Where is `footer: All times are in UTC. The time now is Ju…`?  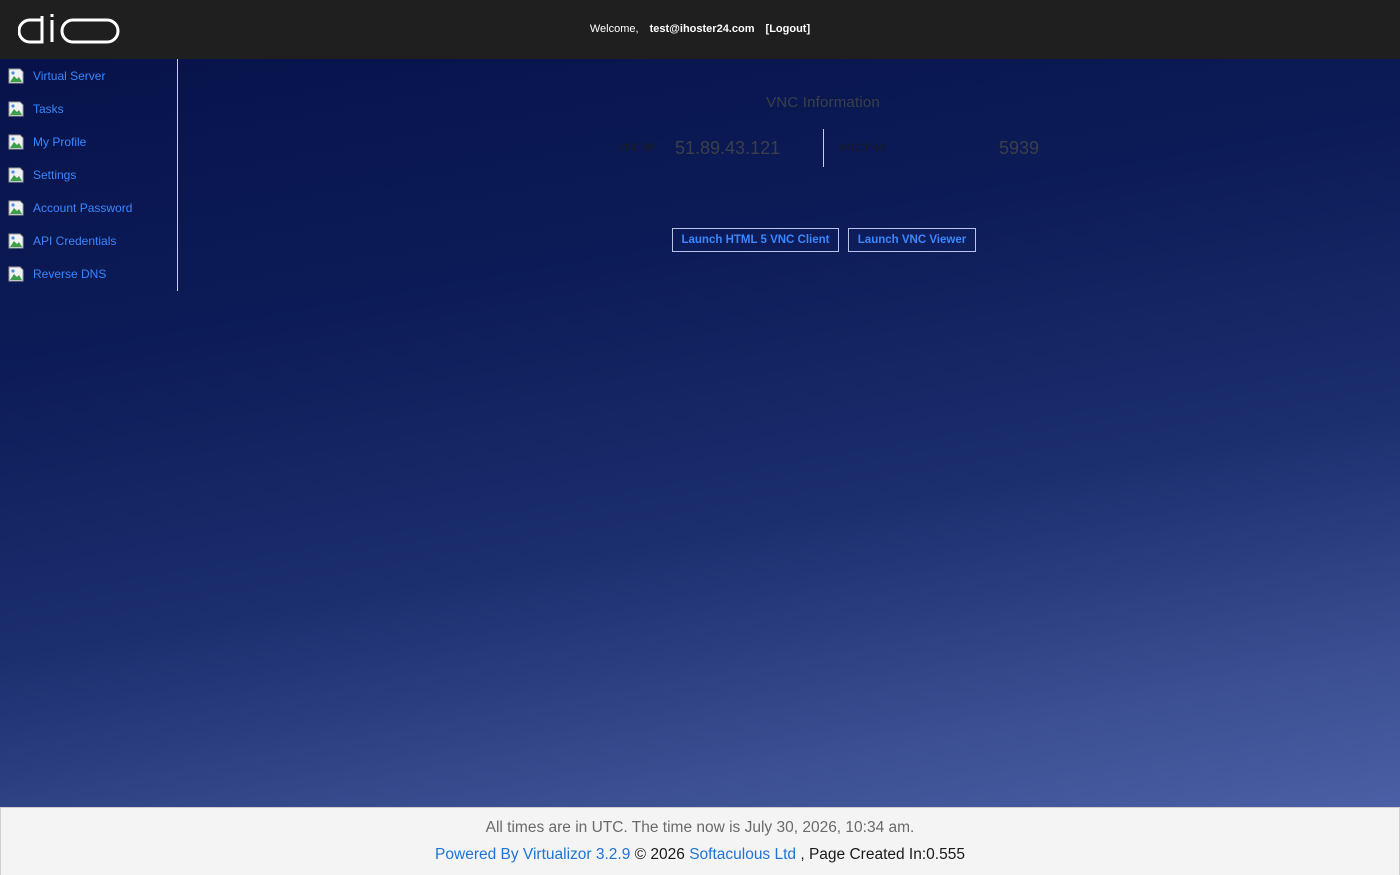
footer: All times are in UTC. The time now is Ju… is located at coordinates (700, 841).